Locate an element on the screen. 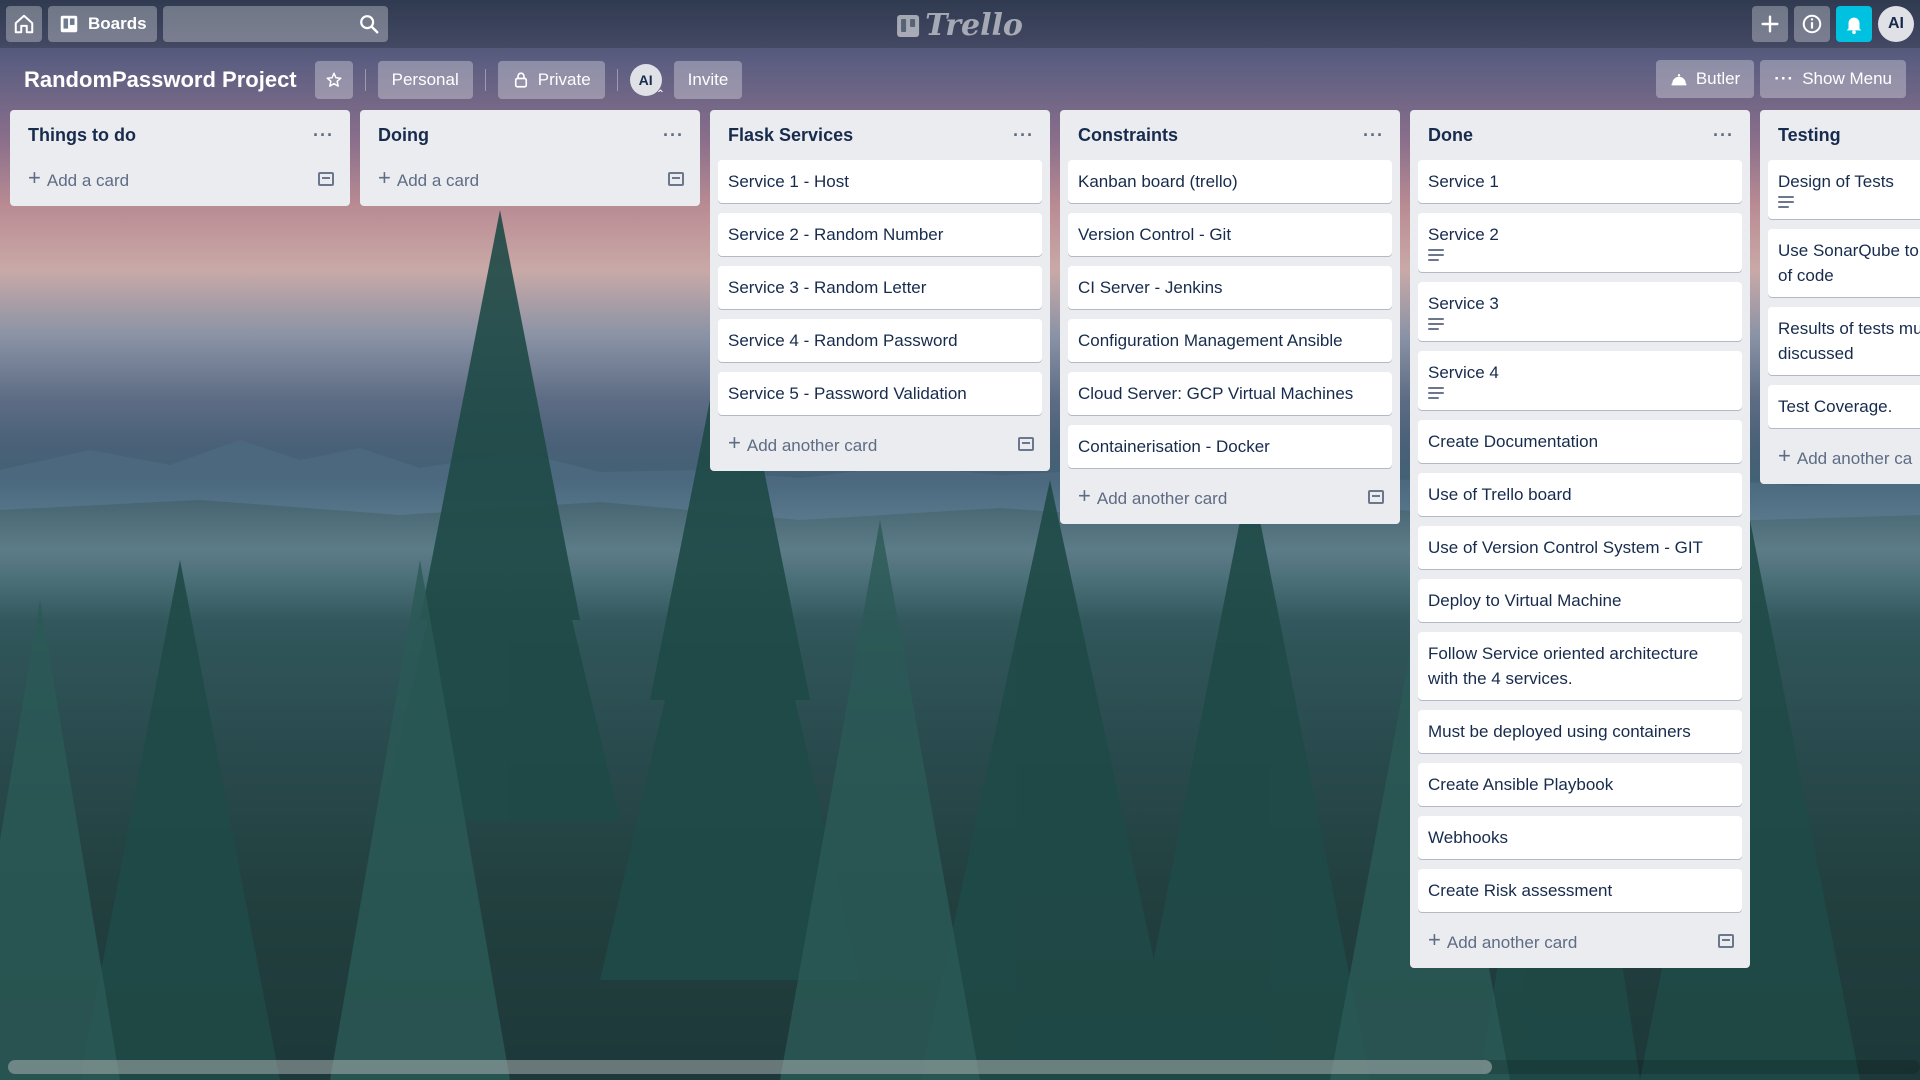  card-title: Service 1 is located at coordinates (1463, 181).